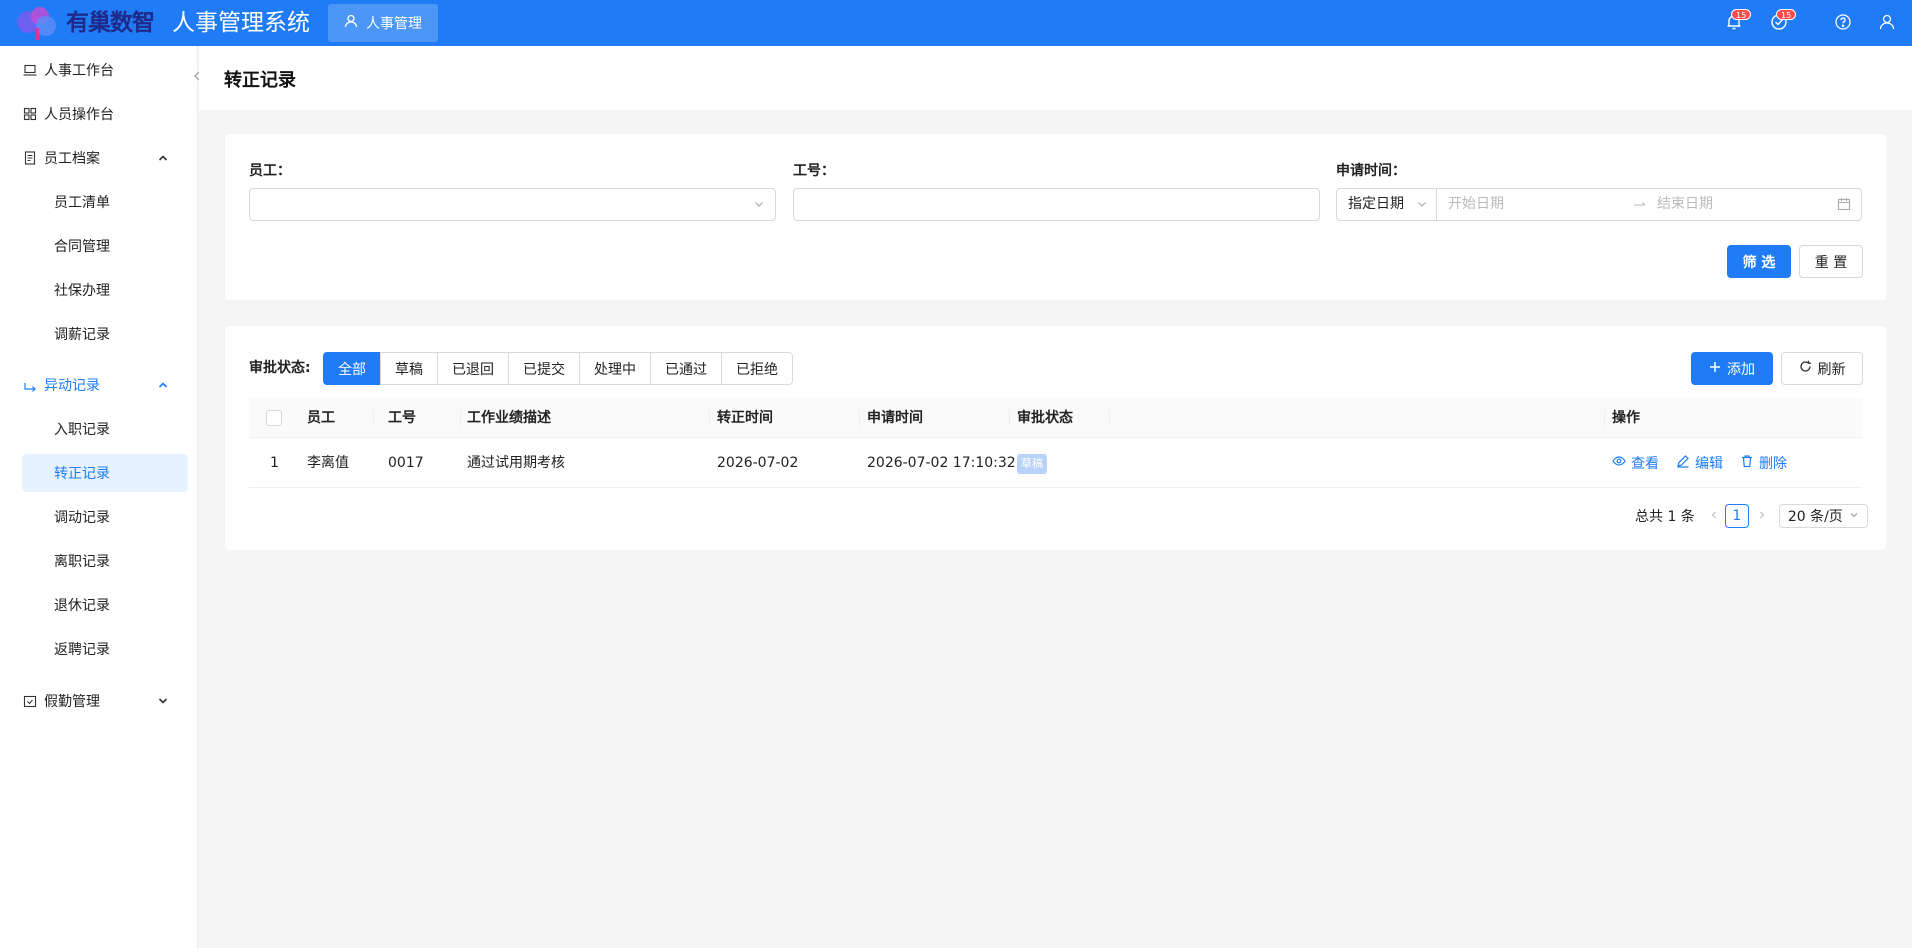  What do you see at coordinates (757, 368) in the screenshot?
I see `status-tab-rejected: 已拒绝` at bounding box center [757, 368].